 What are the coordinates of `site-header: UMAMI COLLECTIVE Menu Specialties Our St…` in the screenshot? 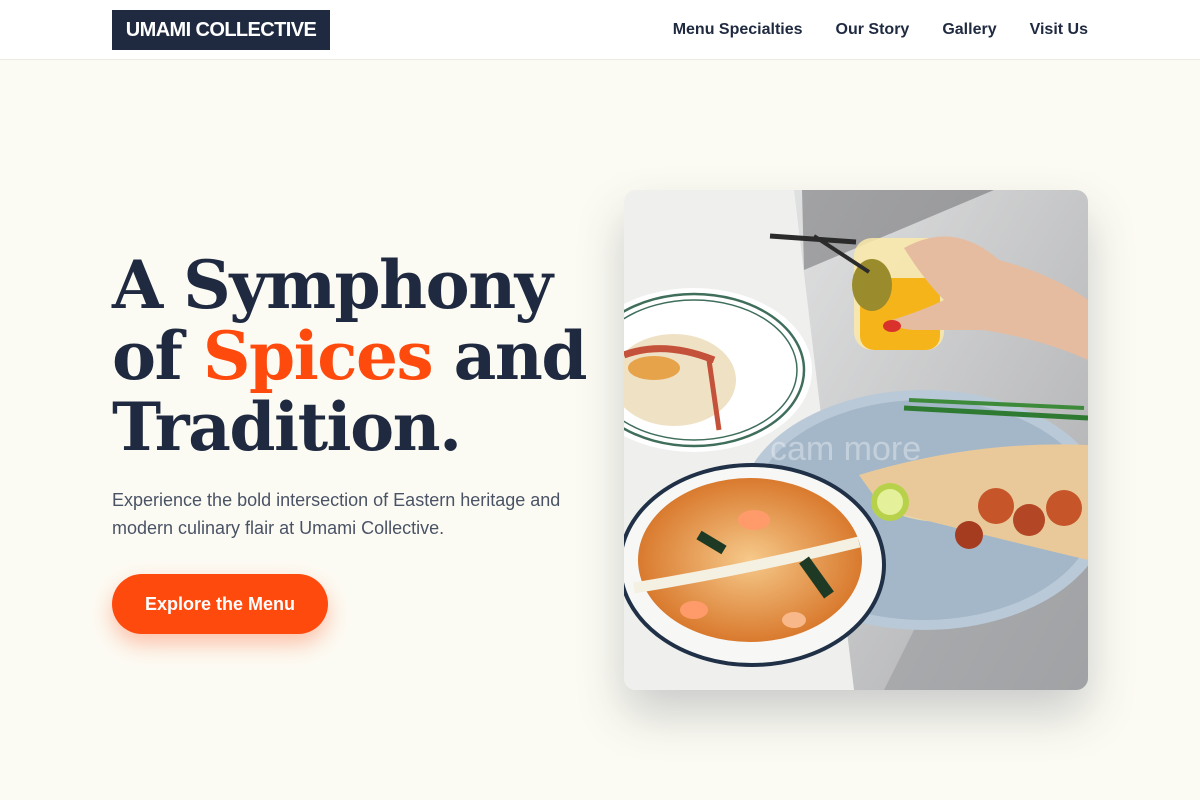 It's located at (600, 30).